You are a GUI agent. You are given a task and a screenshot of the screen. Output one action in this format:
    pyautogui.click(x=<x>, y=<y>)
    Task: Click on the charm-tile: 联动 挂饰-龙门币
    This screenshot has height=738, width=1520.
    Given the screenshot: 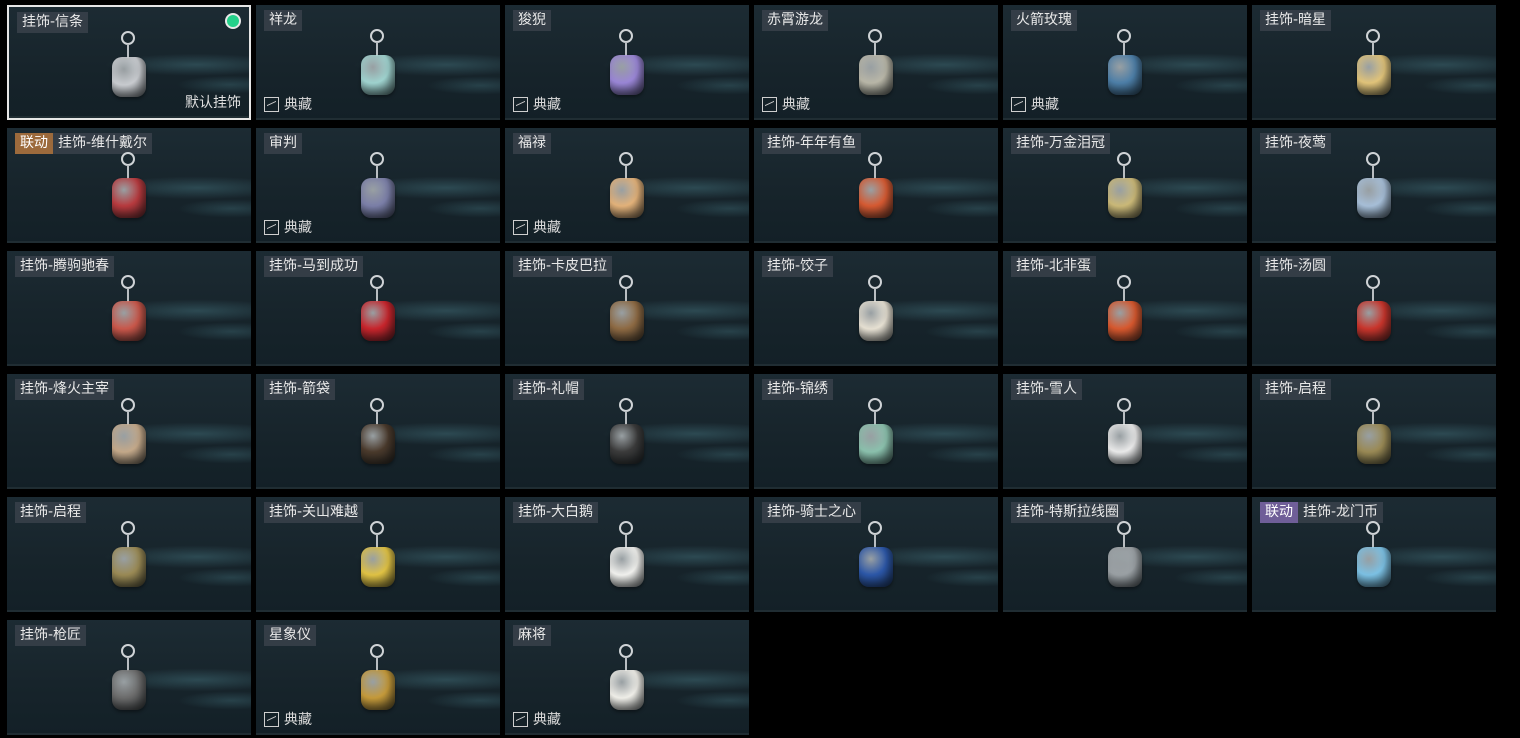 What is the action you would take?
    pyautogui.click(x=1374, y=554)
    